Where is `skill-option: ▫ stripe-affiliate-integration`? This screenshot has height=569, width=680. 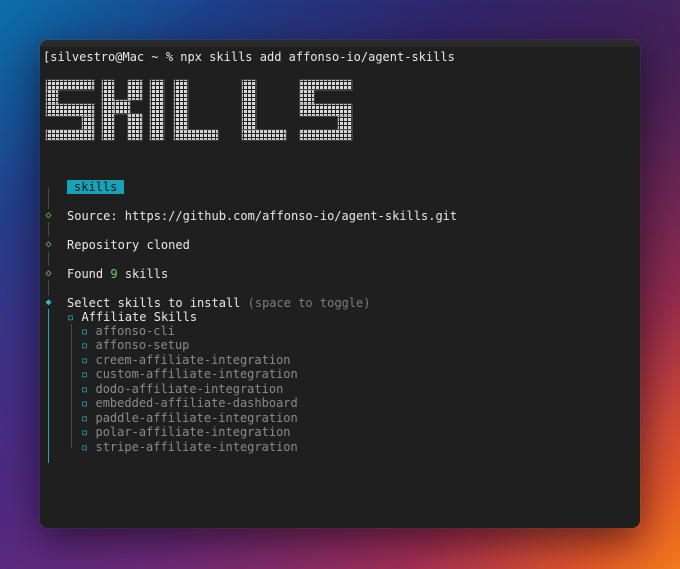 skill-option: ▫ stripe-affiliate-integration is located at coordinates (189, 447).